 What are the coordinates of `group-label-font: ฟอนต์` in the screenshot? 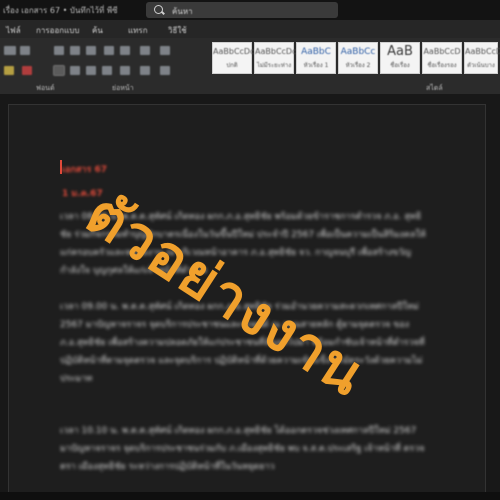 It's located at (45, 88).